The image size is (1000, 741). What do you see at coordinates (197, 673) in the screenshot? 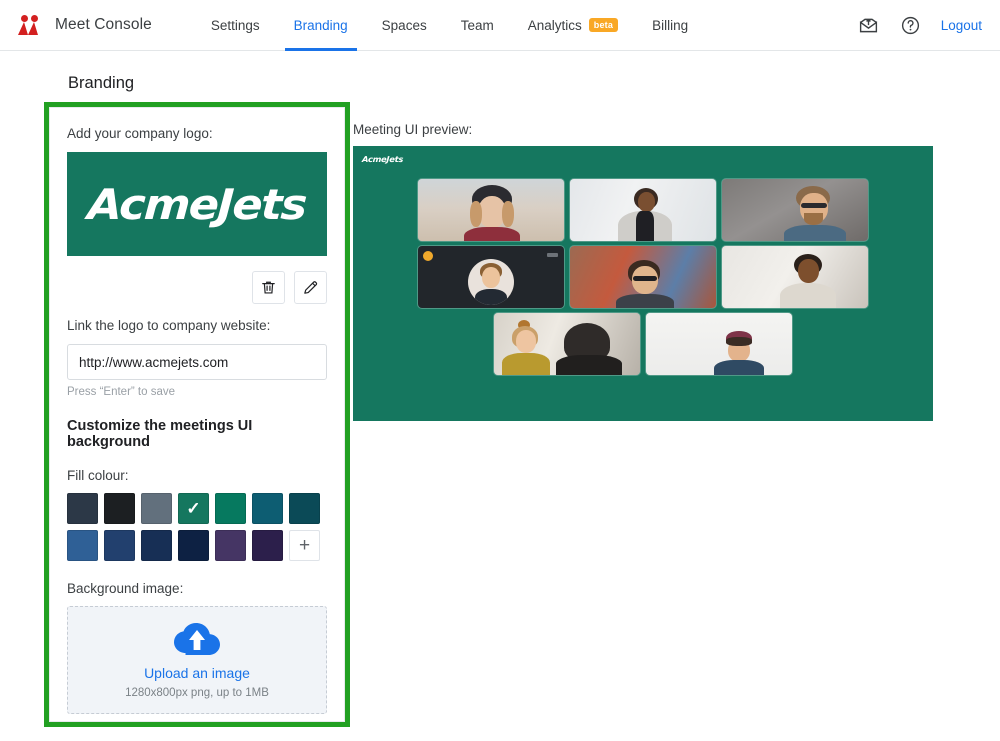
I see `upload-link: Upload an image` at bounding box center [197, 673].